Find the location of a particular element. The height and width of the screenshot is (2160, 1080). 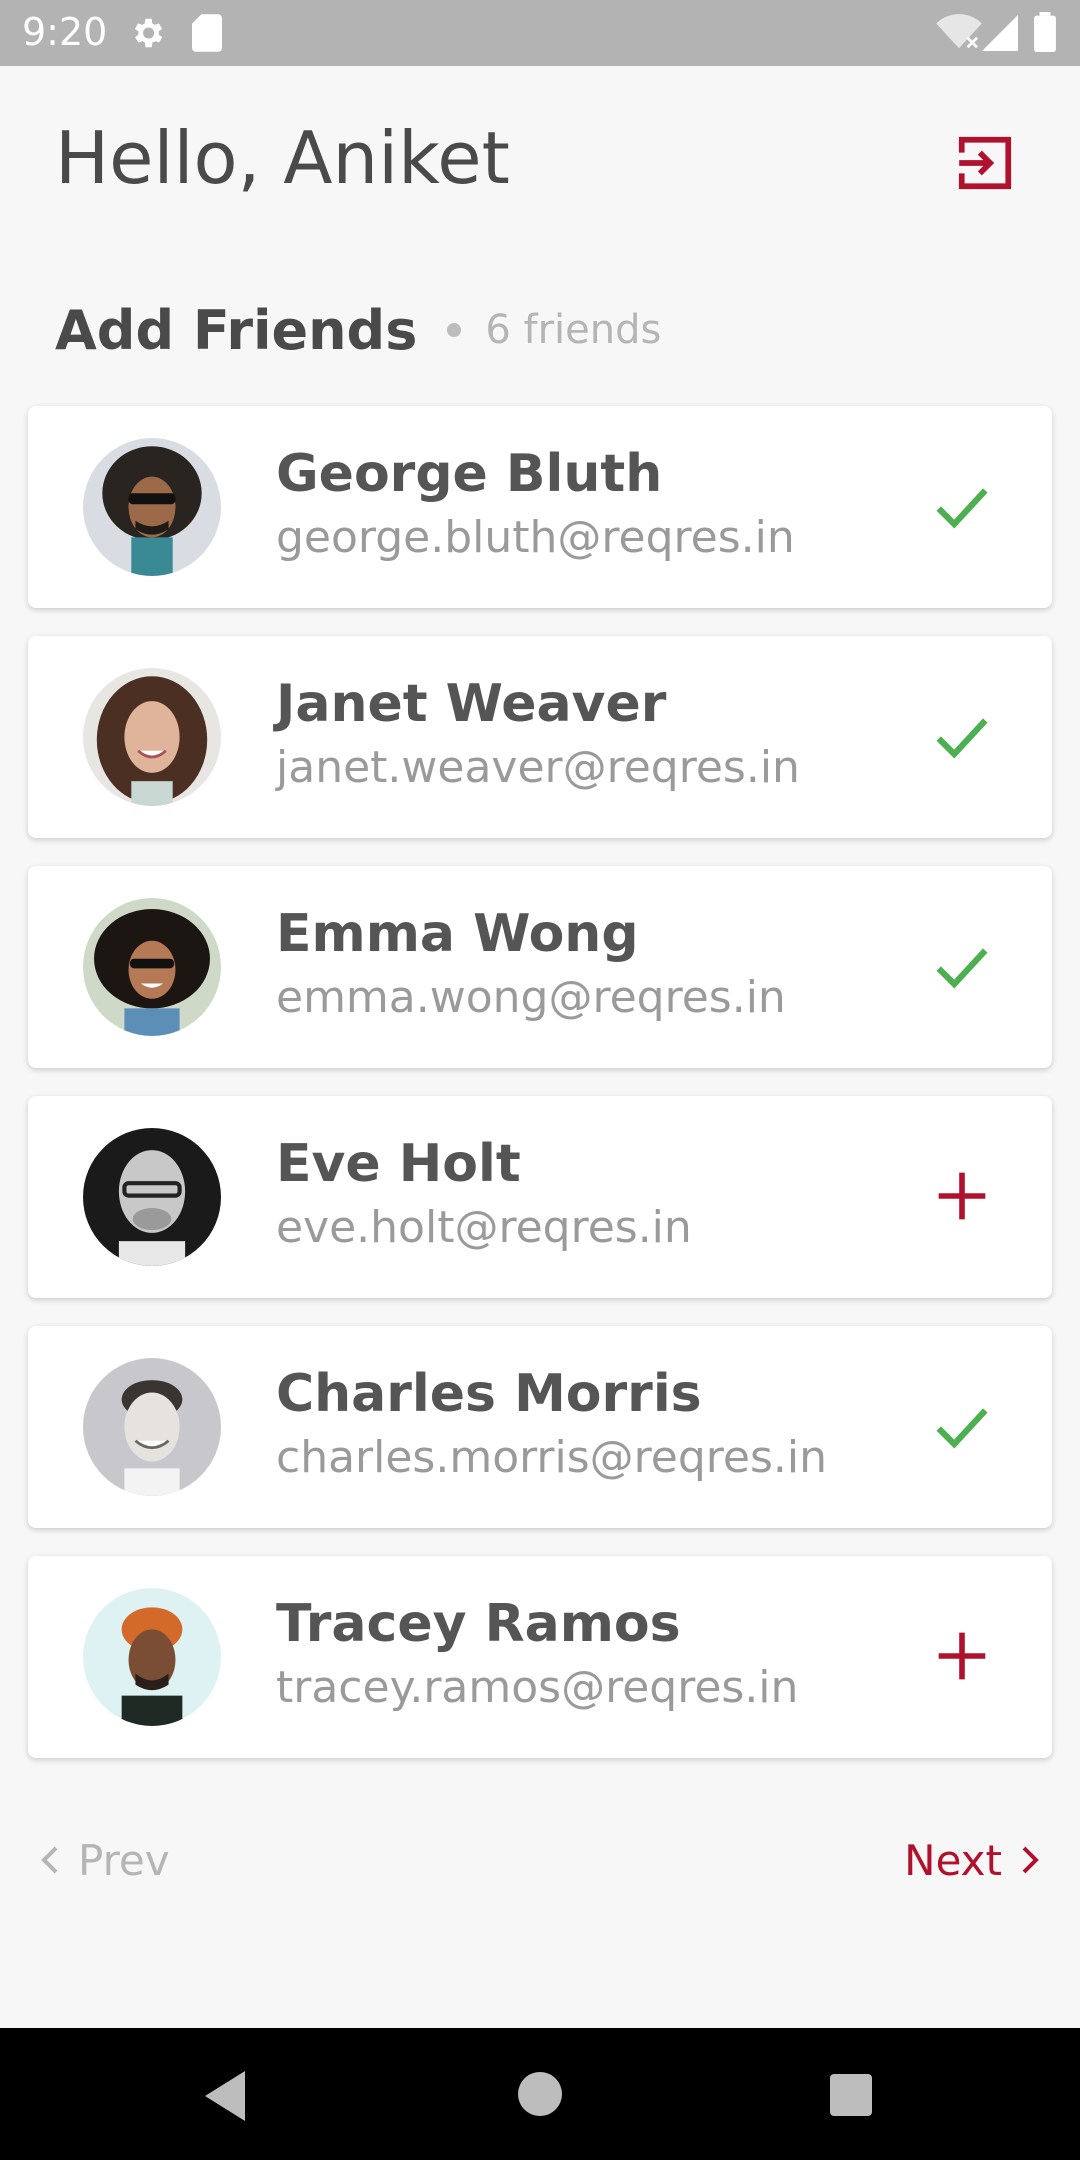

recents-icon is located at coordinates (851, 2095).